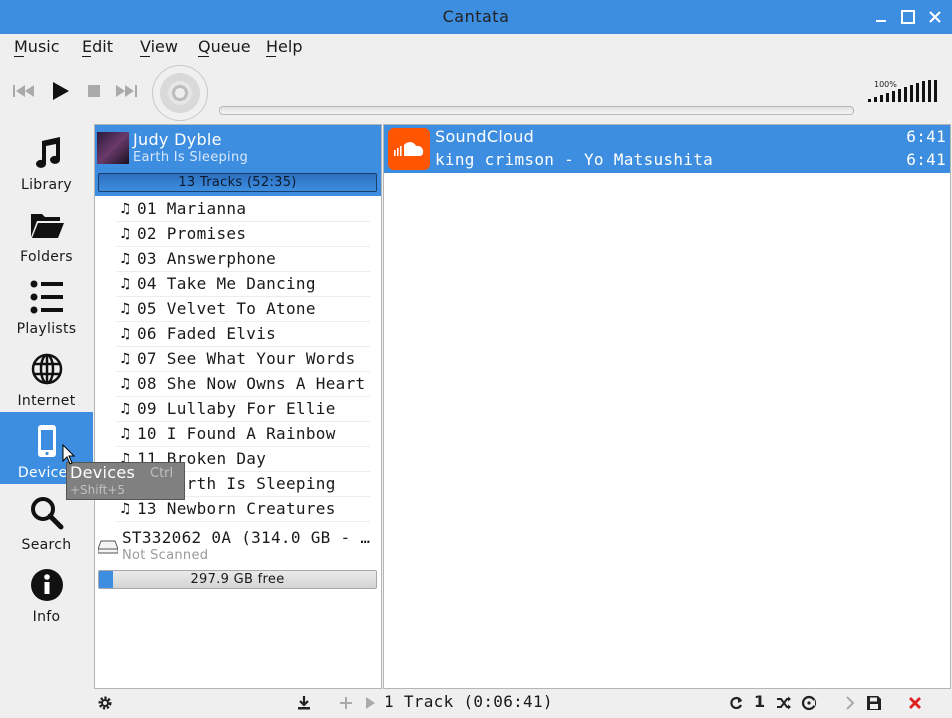  Describe the element at coordinates (370, 703) in the screenshot. I see `play-small-icon` at that location.